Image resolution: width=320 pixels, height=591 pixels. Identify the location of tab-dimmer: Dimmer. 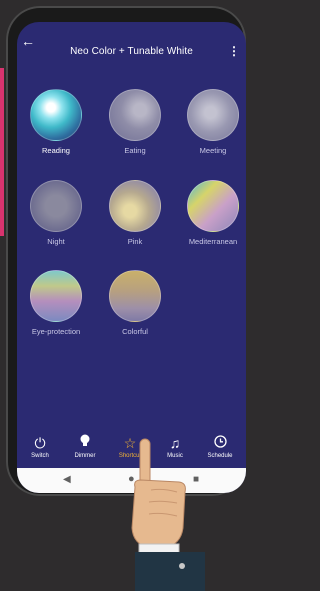
(85, 446).